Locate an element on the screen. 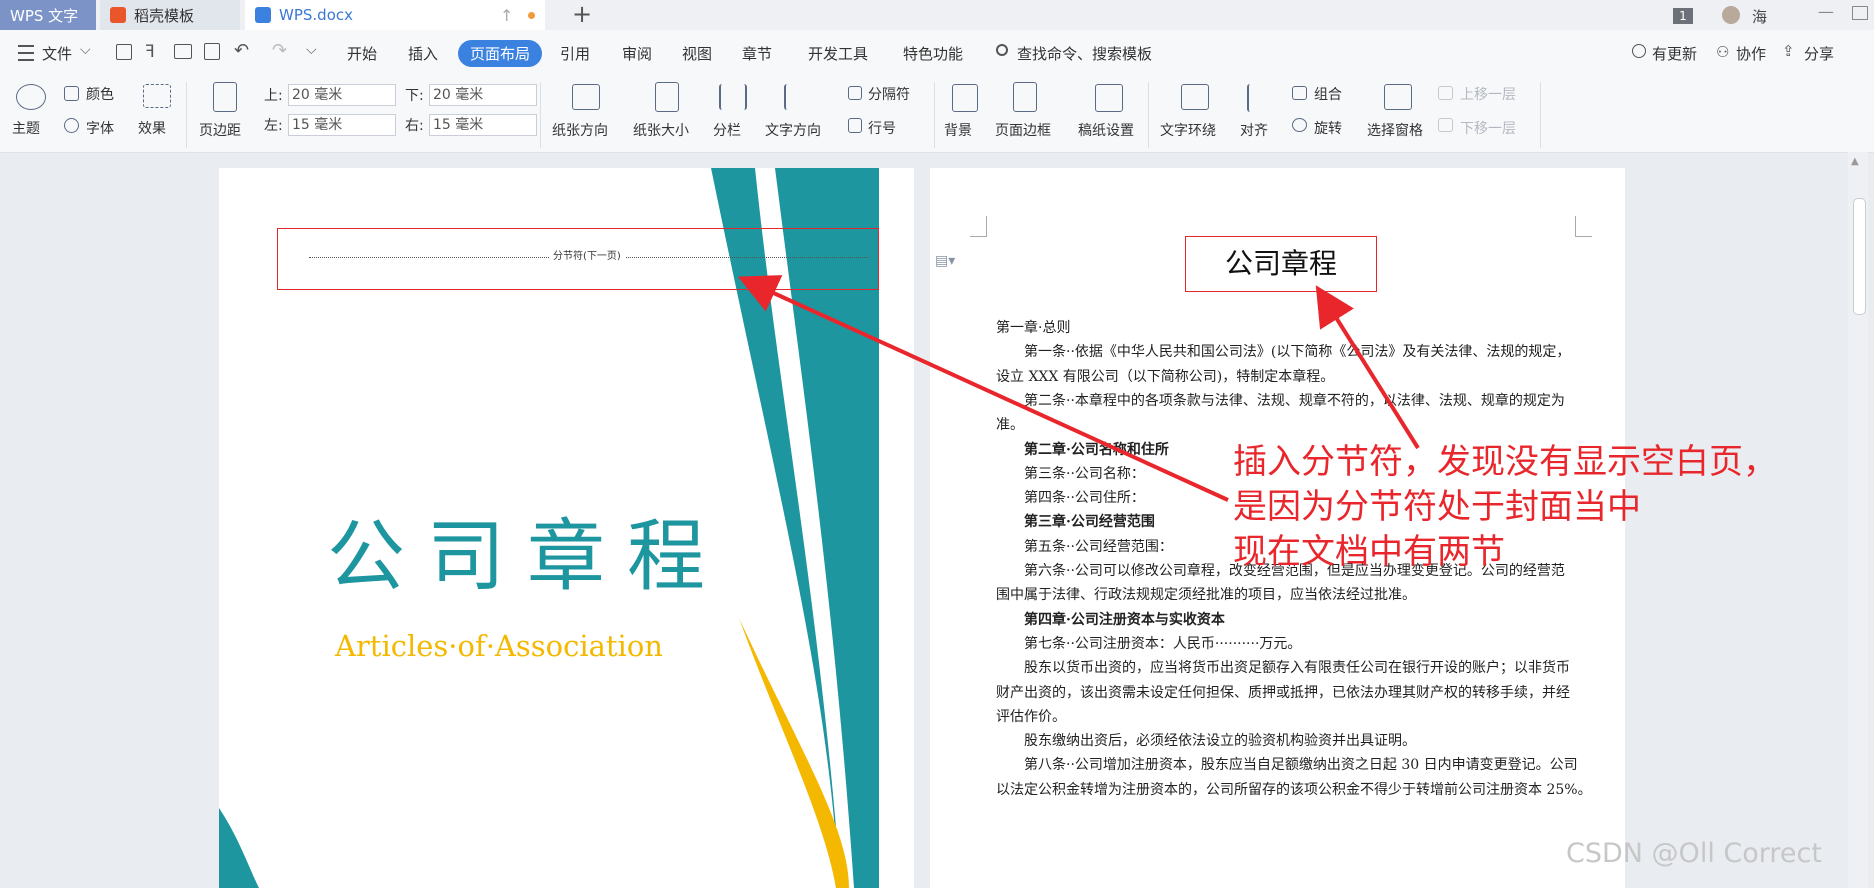  avatar is located at coordinates (1731, 15).